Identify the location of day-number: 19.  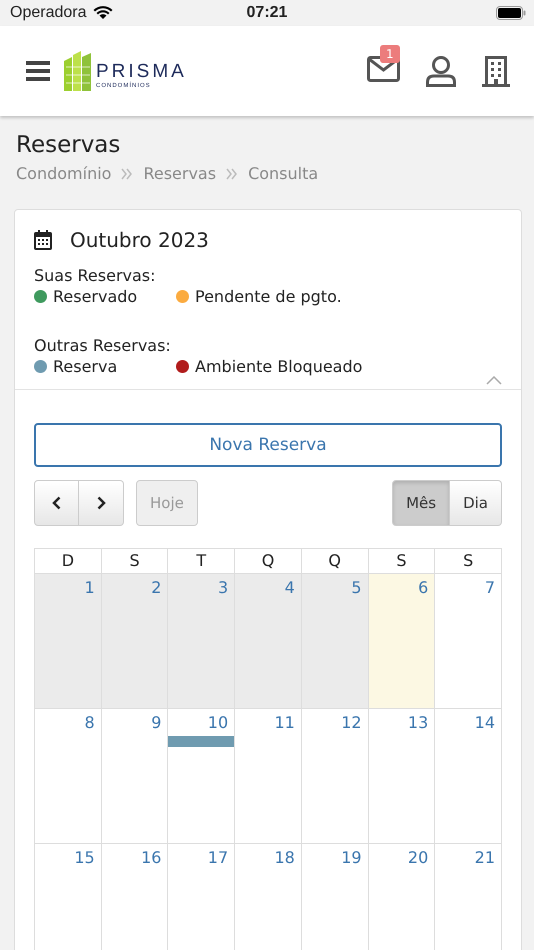
(352, 857).